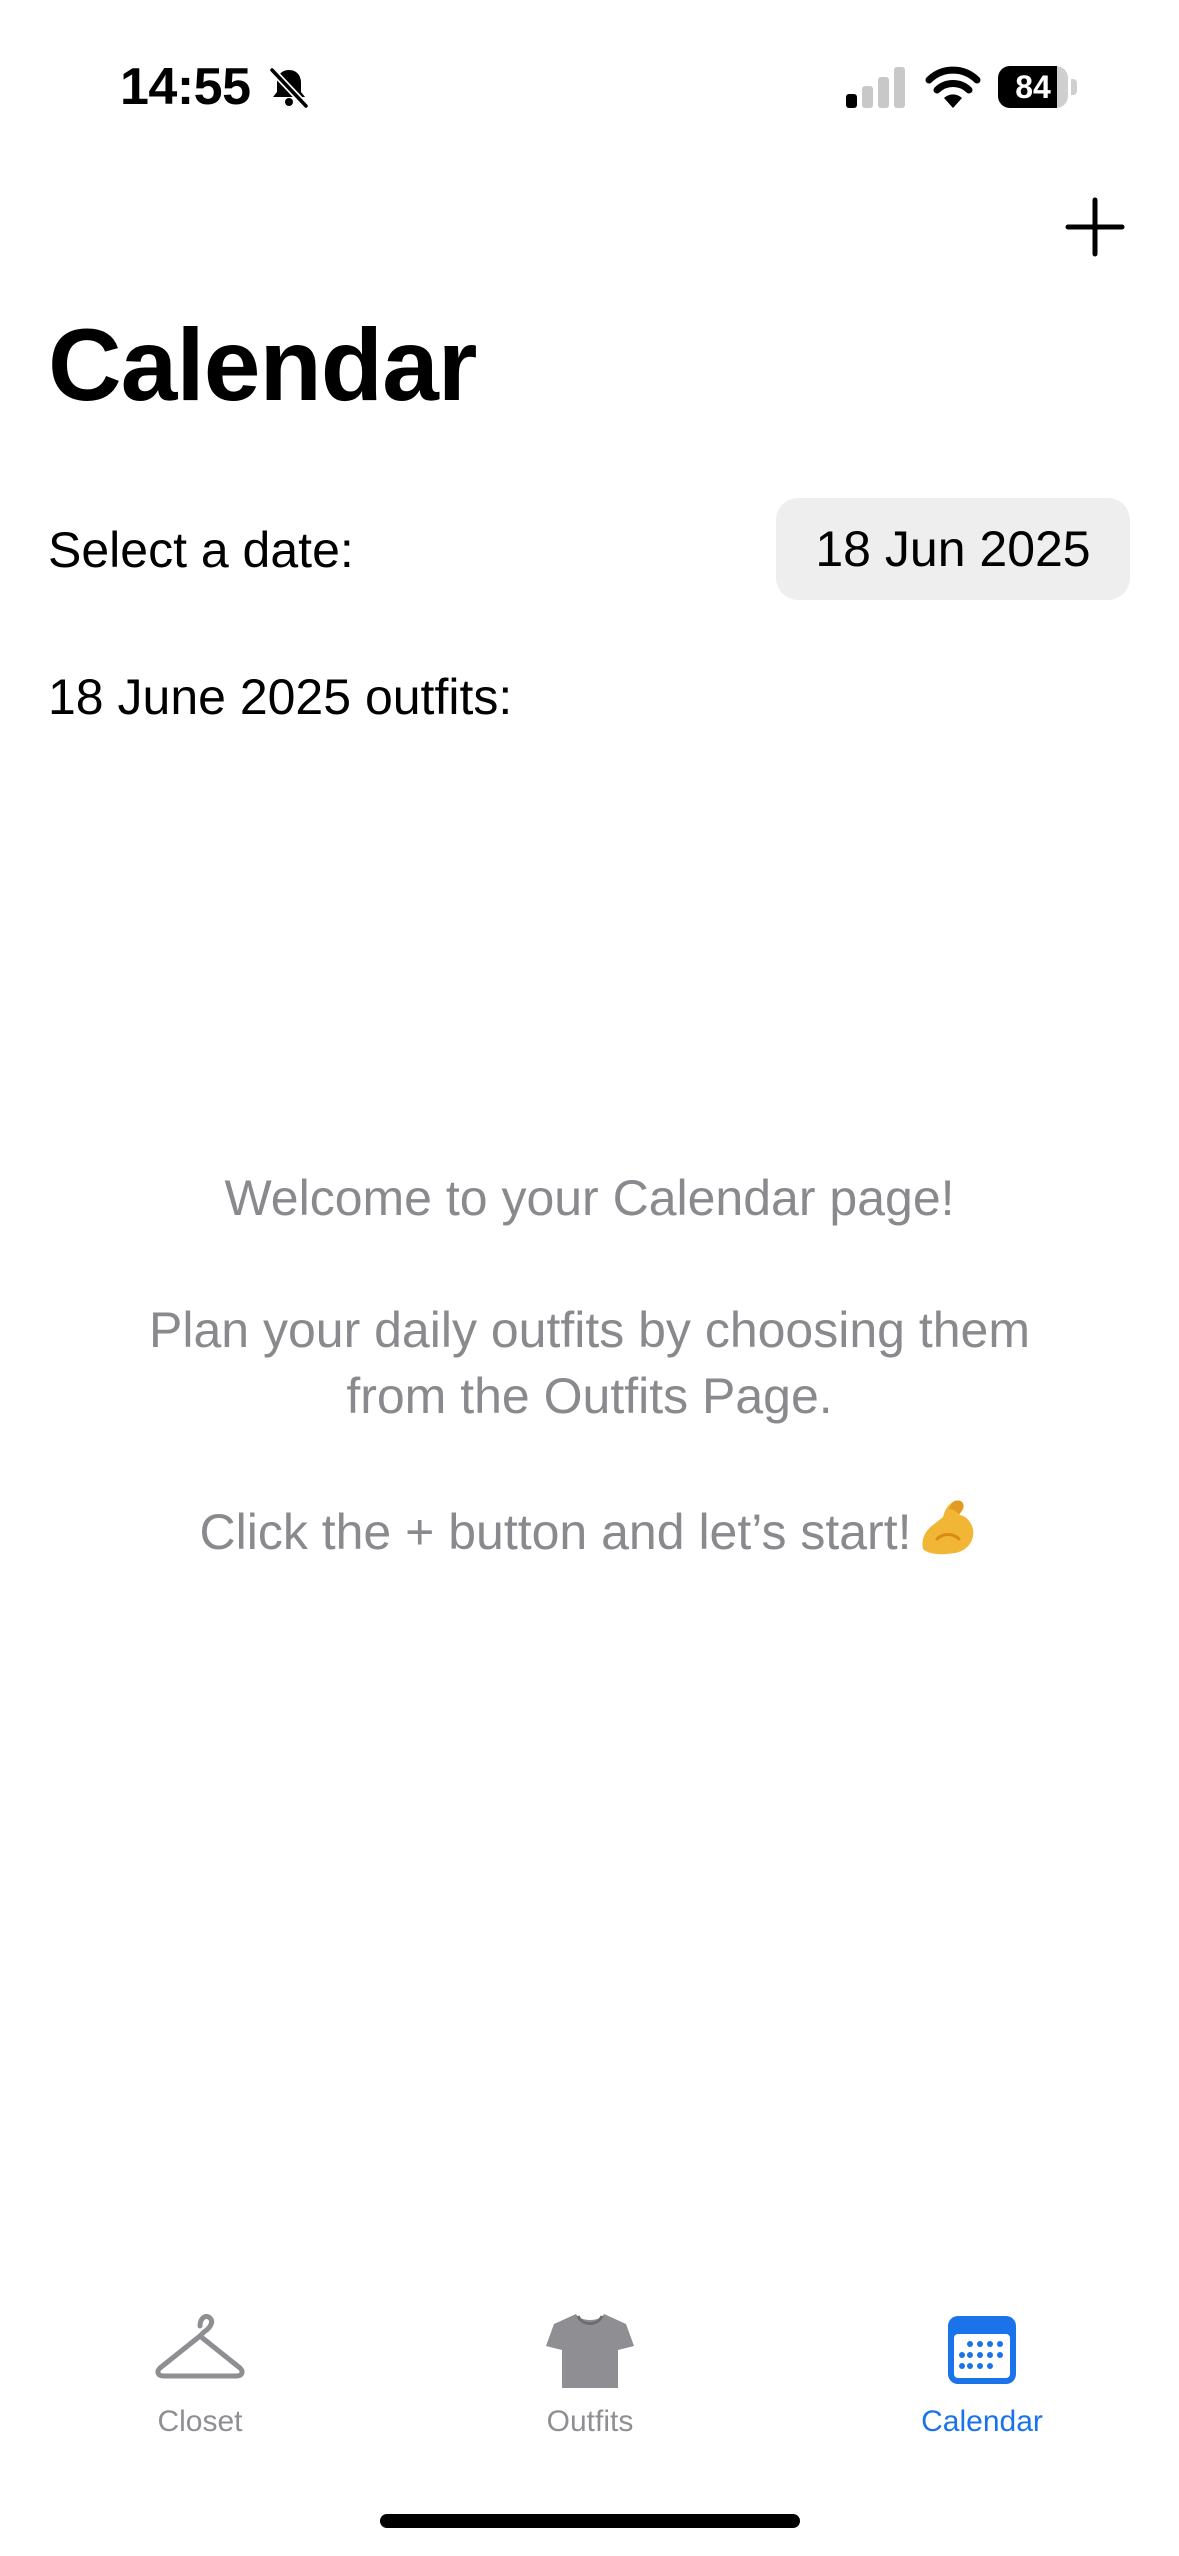  I want to click on tab-outfits: Outfits, so click(590, 2380).